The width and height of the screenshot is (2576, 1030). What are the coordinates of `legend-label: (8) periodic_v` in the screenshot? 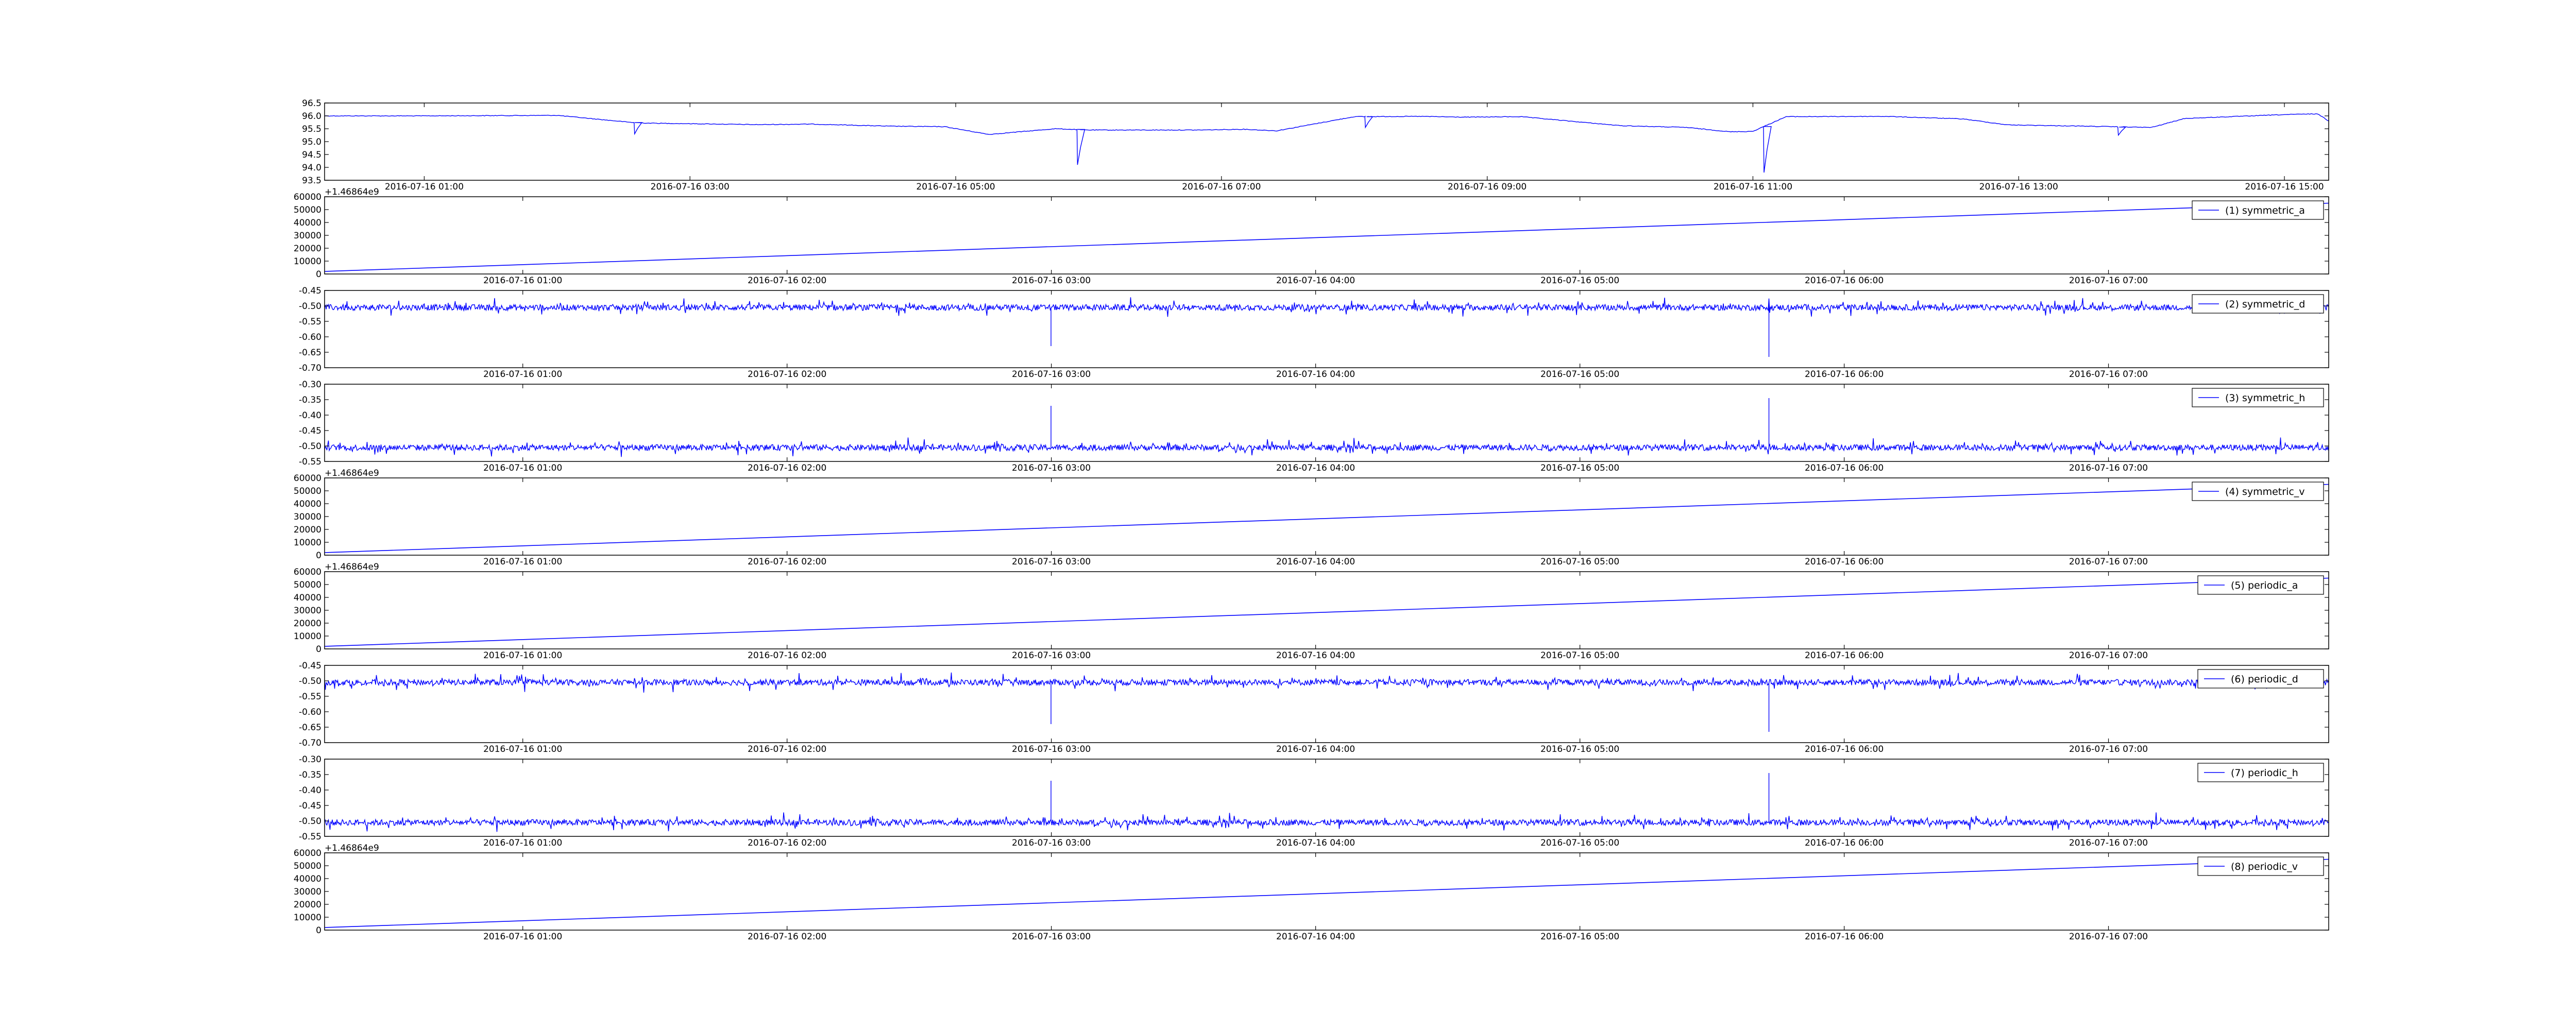 It's located at (2264, 866).